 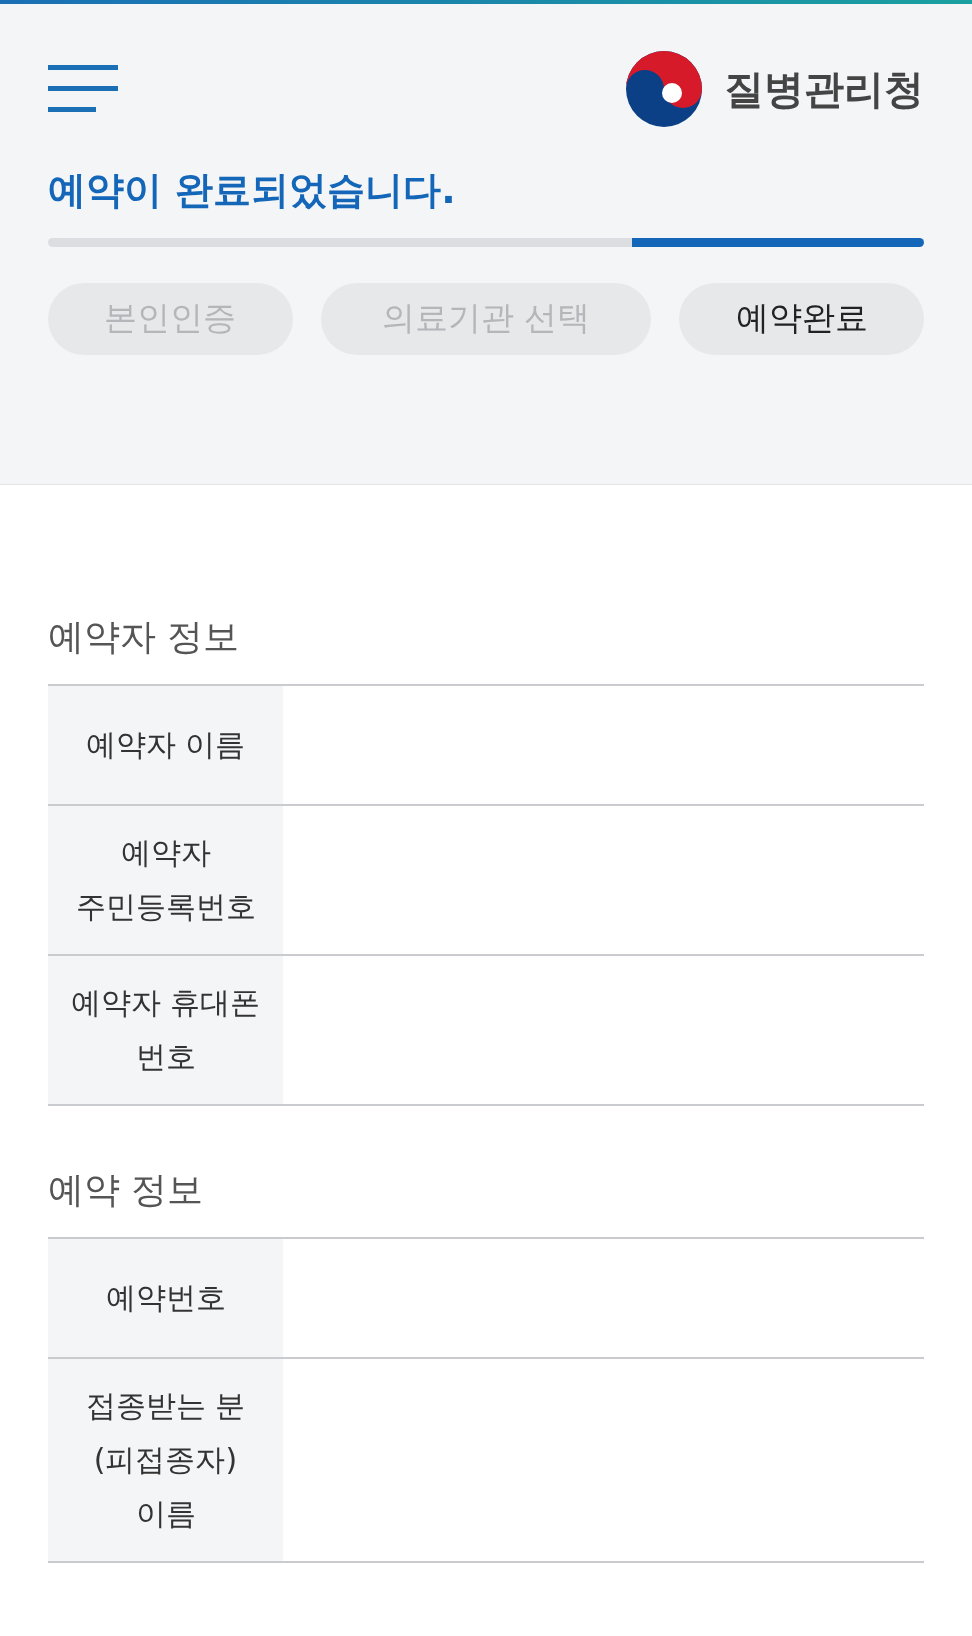 I want to click on field-label: 예약자 휴대폰 번호, so click(x=165, y=1030).